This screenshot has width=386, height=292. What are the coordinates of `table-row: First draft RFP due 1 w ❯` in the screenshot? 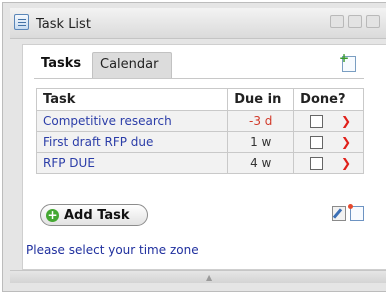 It's located at (199, 142).